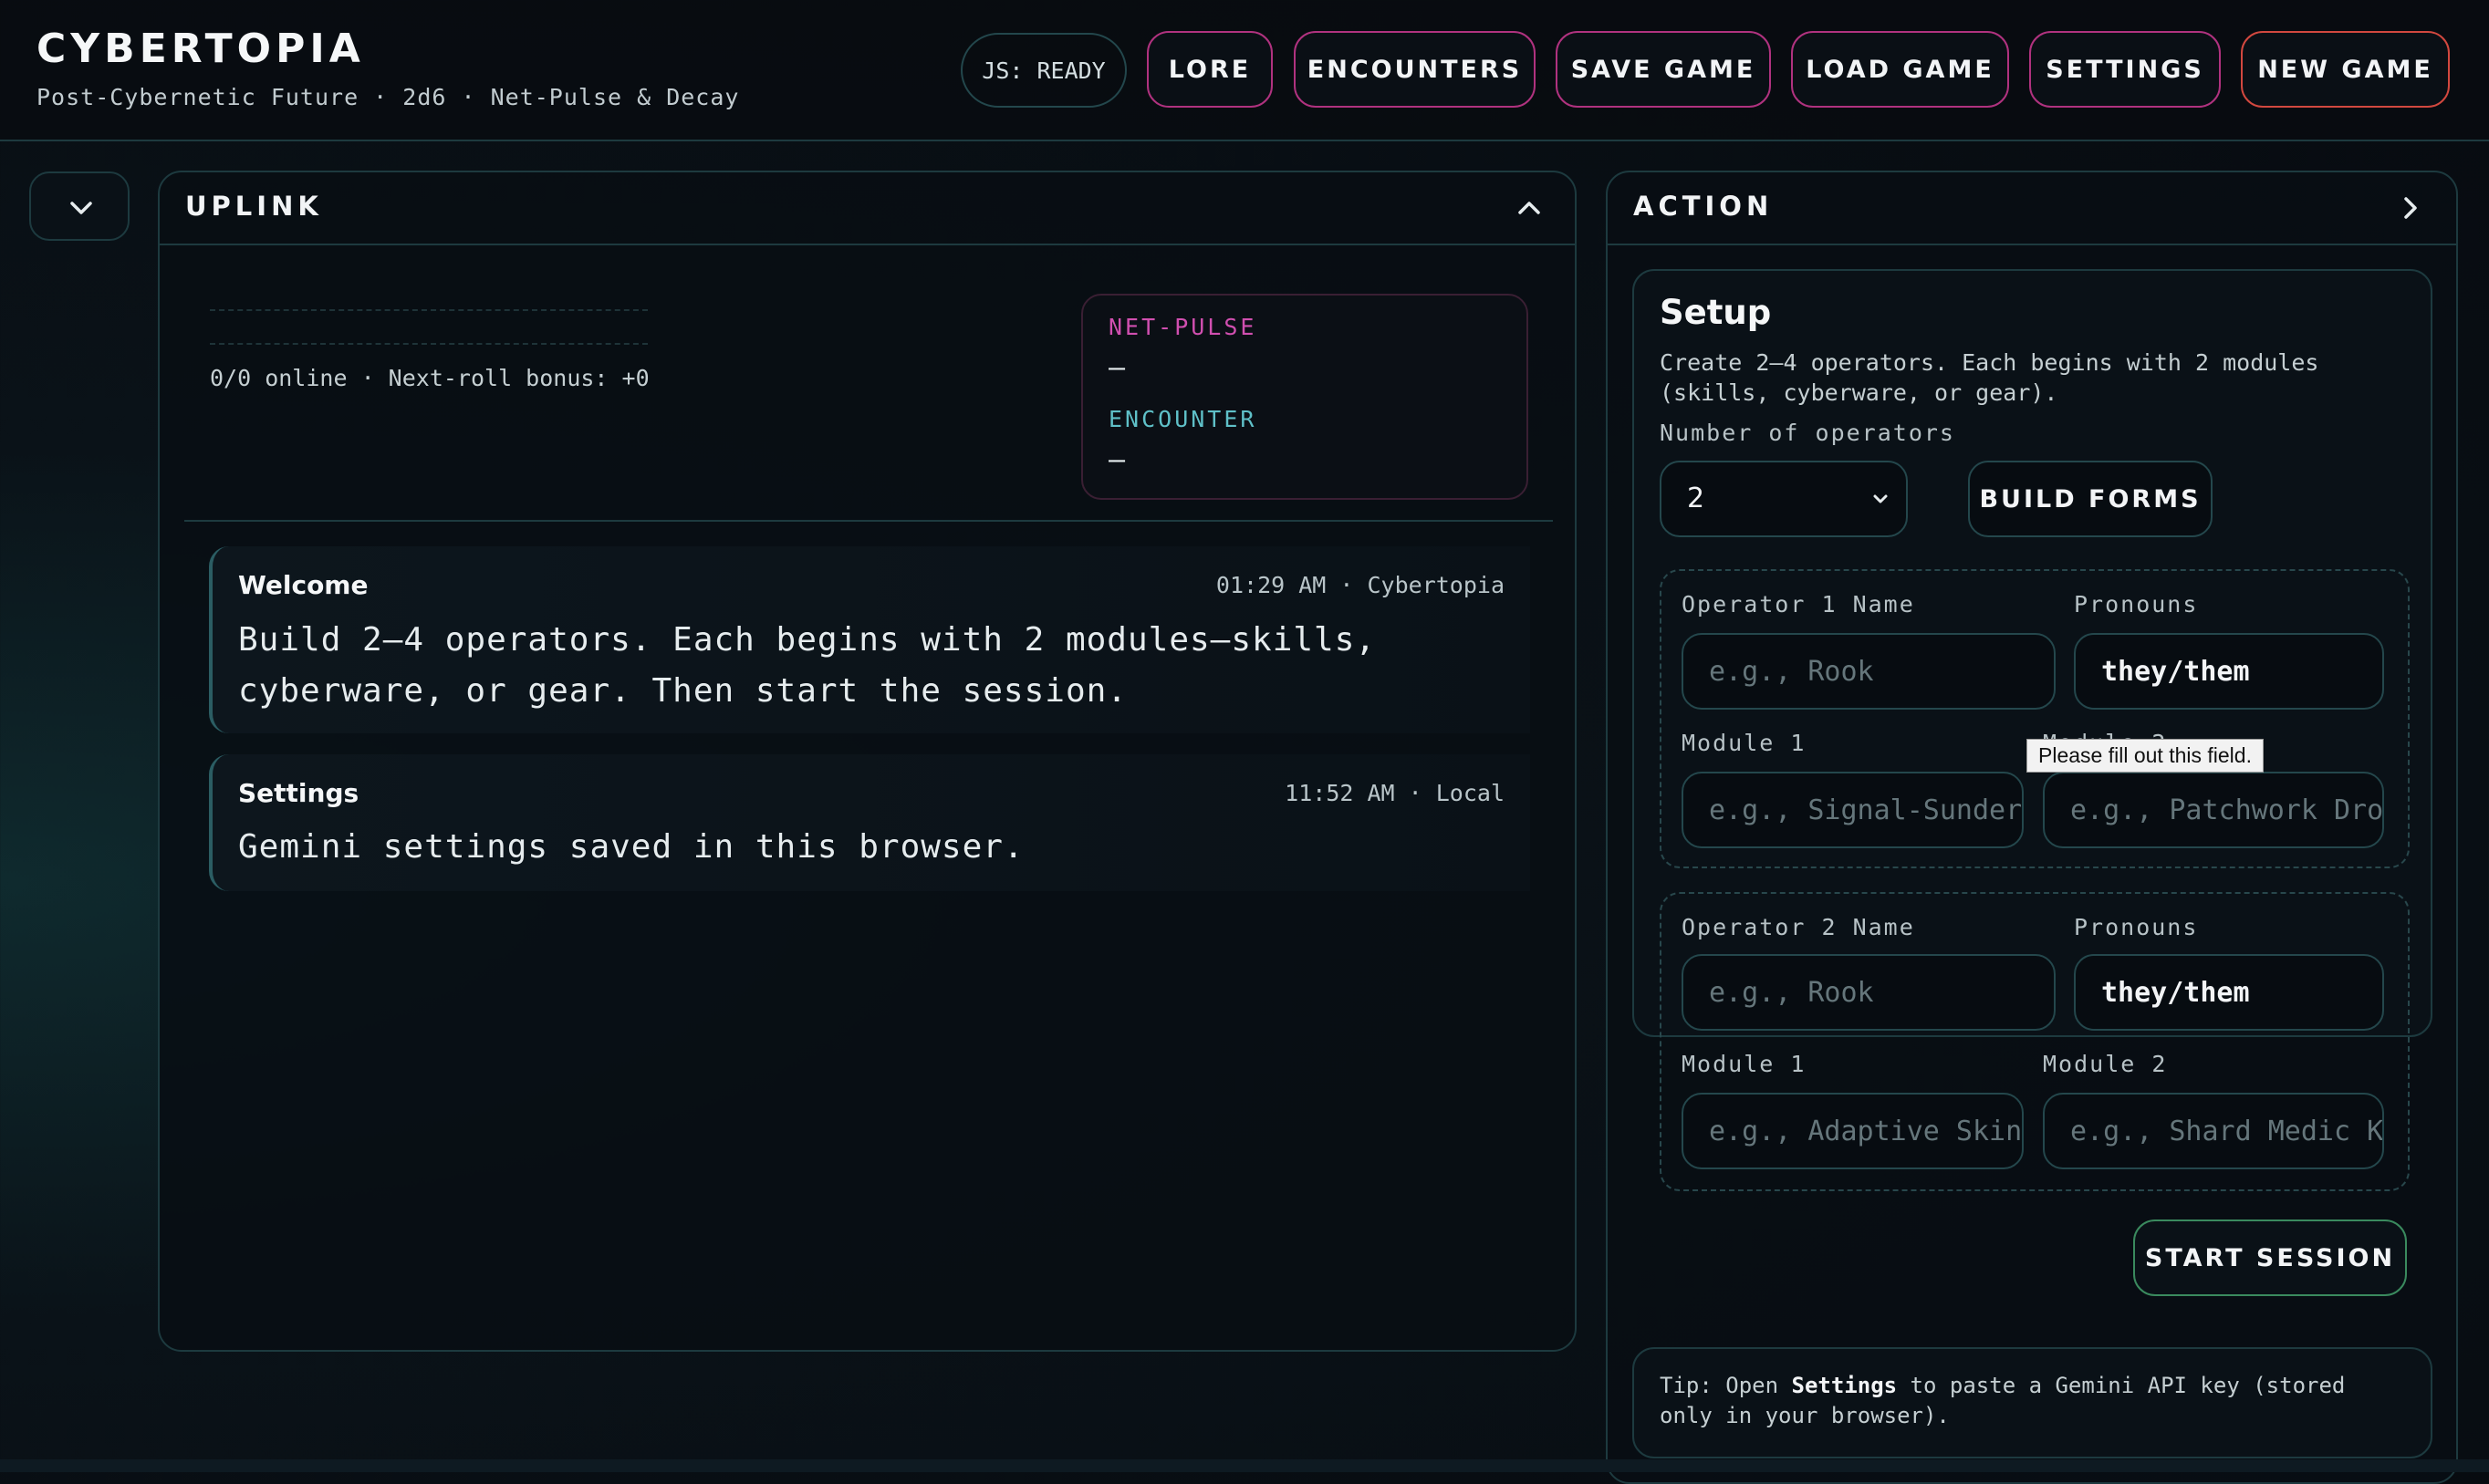 This screenshot has width=2489, height=1484. What do you see at coordinates (1807, 433) in the screenshot?
I see `operator-count-label: Number of operators` at bounding box center [1807, 433].